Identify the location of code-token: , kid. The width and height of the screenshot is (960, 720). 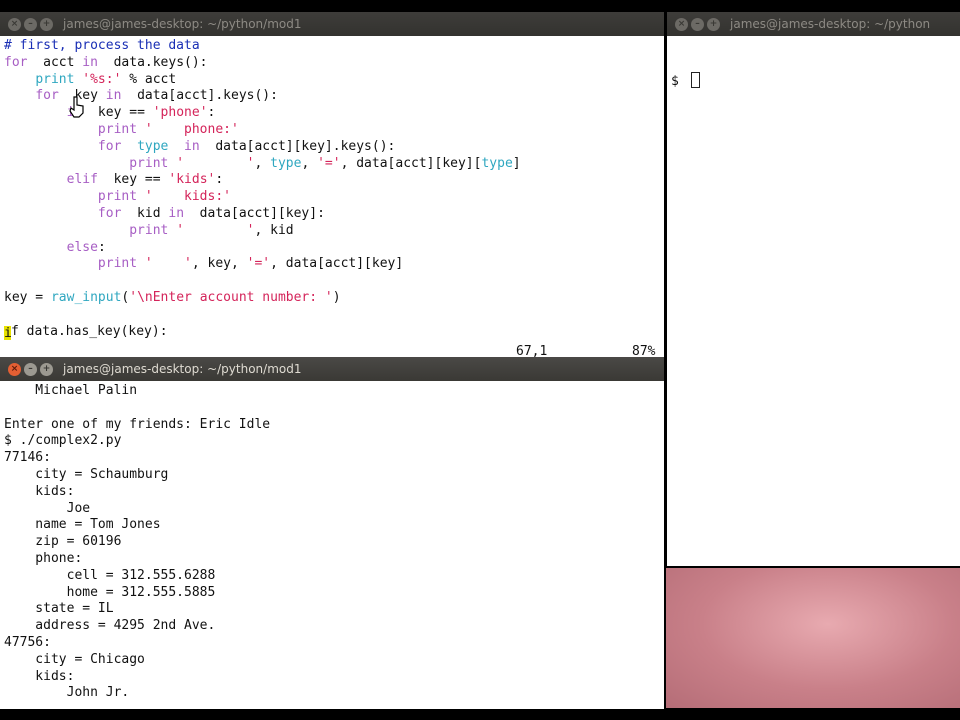
(274, 230).